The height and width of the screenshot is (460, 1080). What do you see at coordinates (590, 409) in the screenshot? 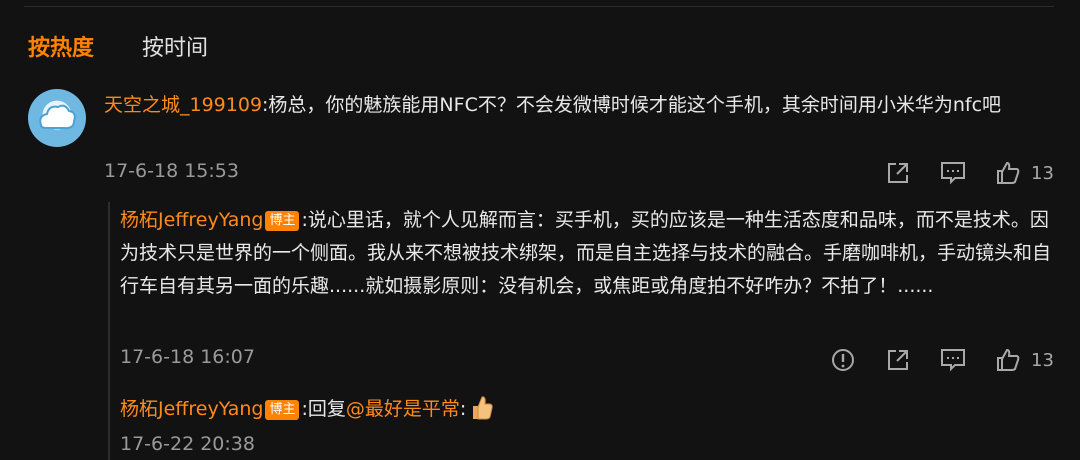
I see `reply-text: 杨柘JeffreyYang 博主:回复@最好是平常:` at bounding box center [590, 409].